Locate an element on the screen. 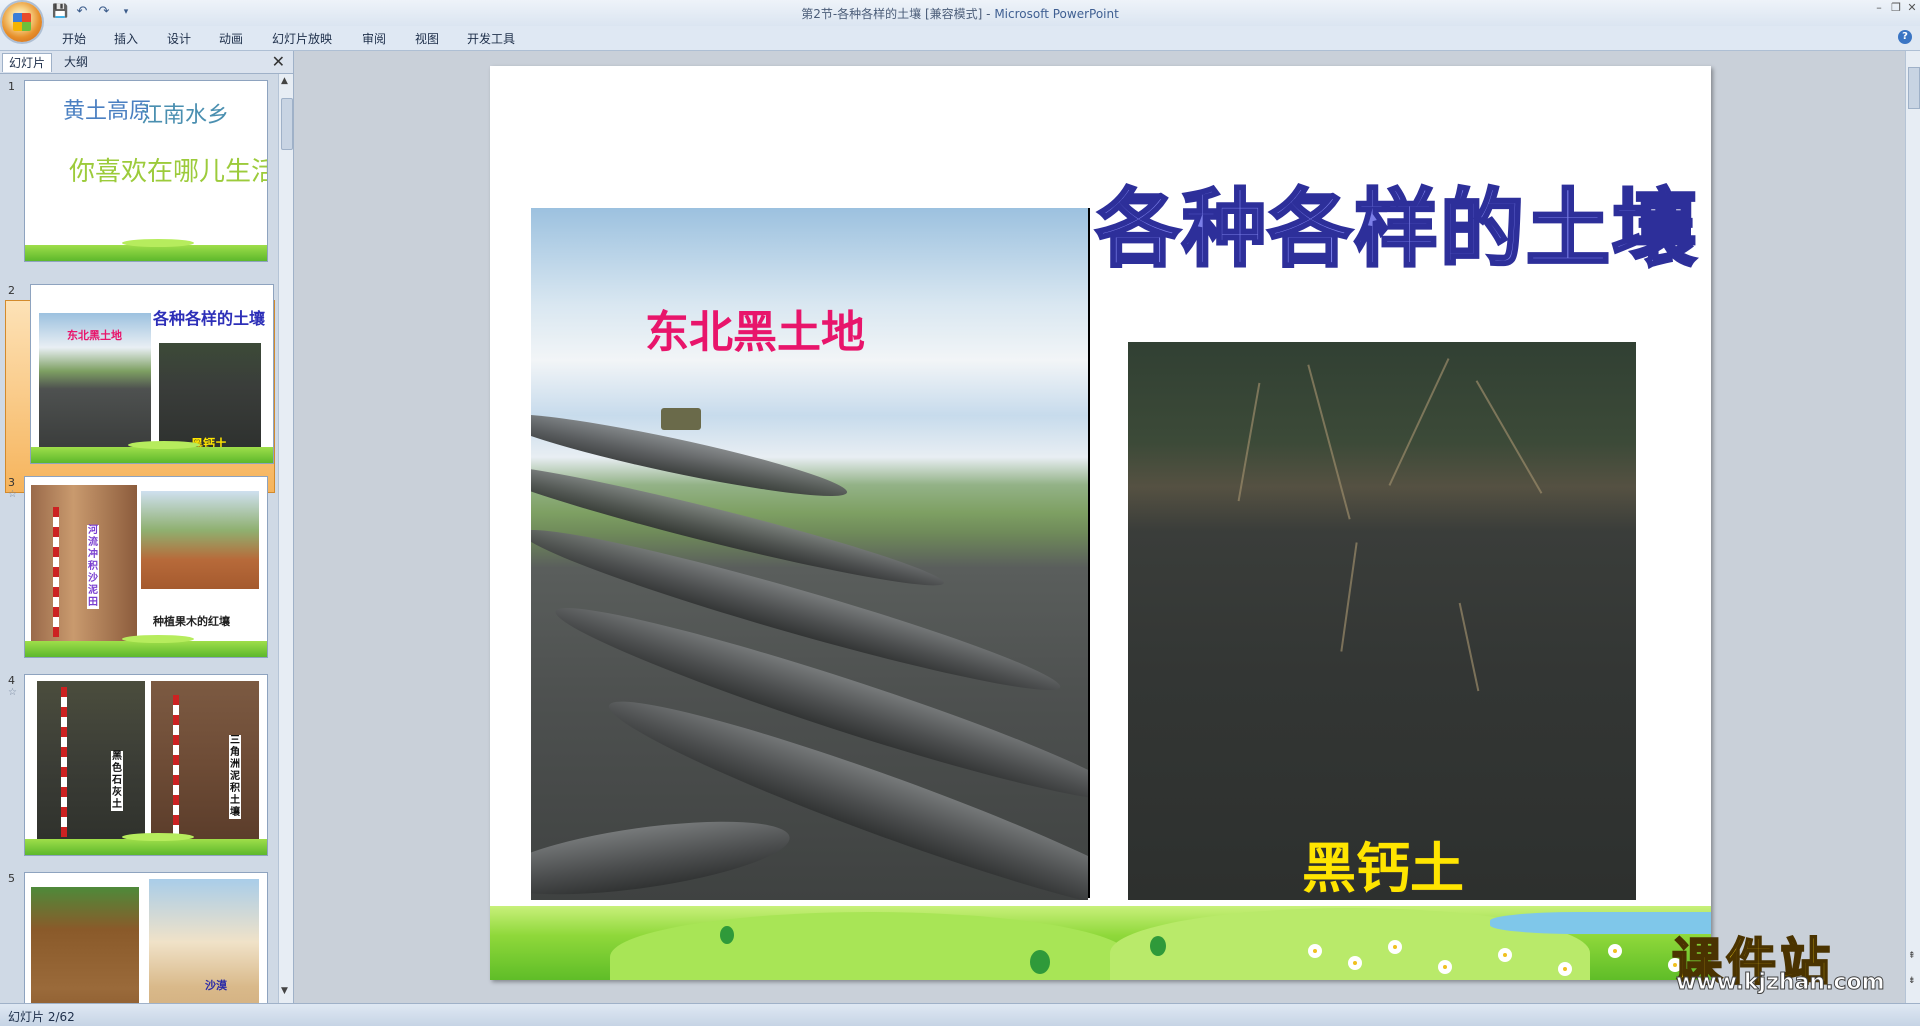  tractor is located at coordinates (681, 419).